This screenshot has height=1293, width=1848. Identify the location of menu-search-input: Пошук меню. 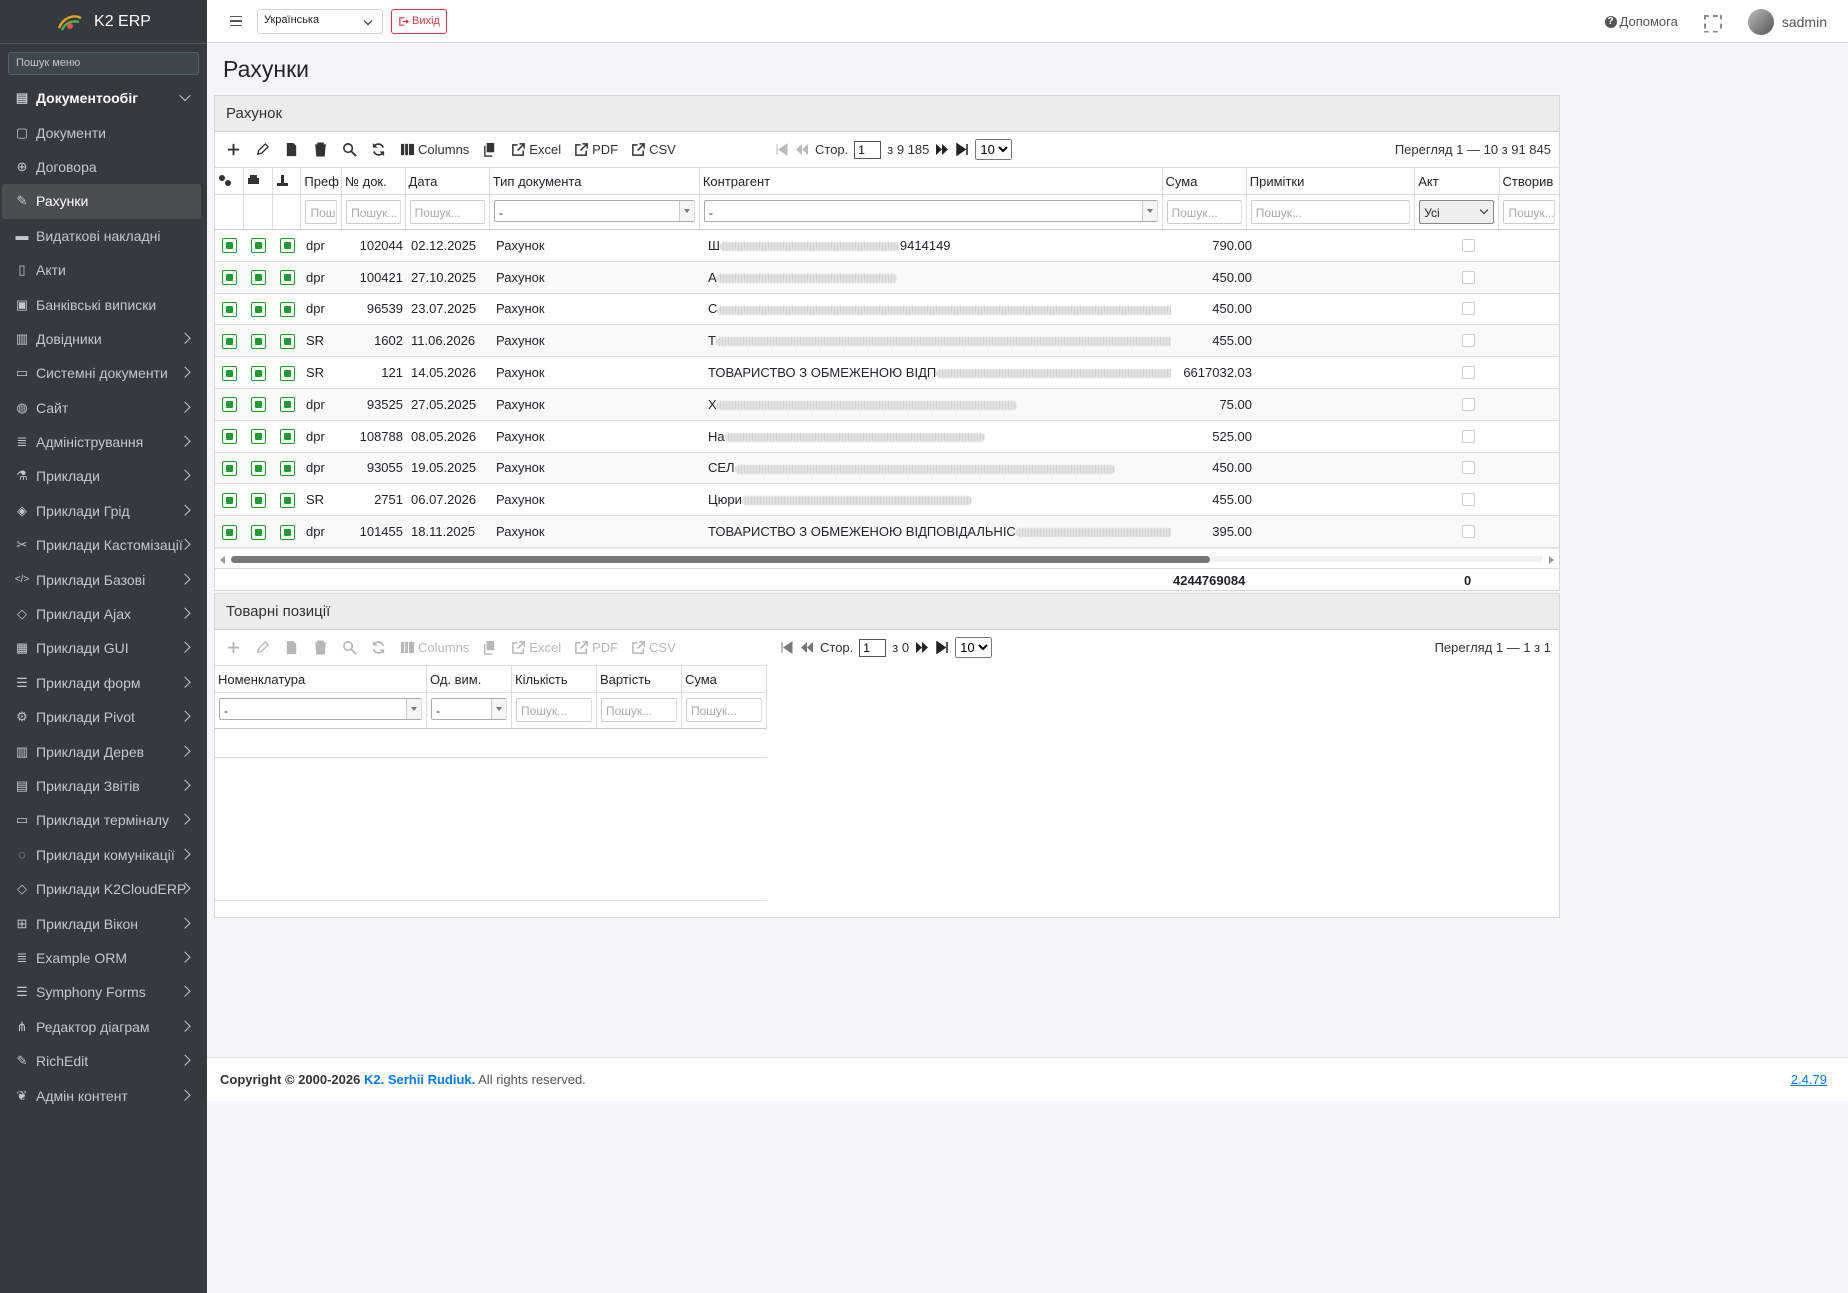
(103, 63).